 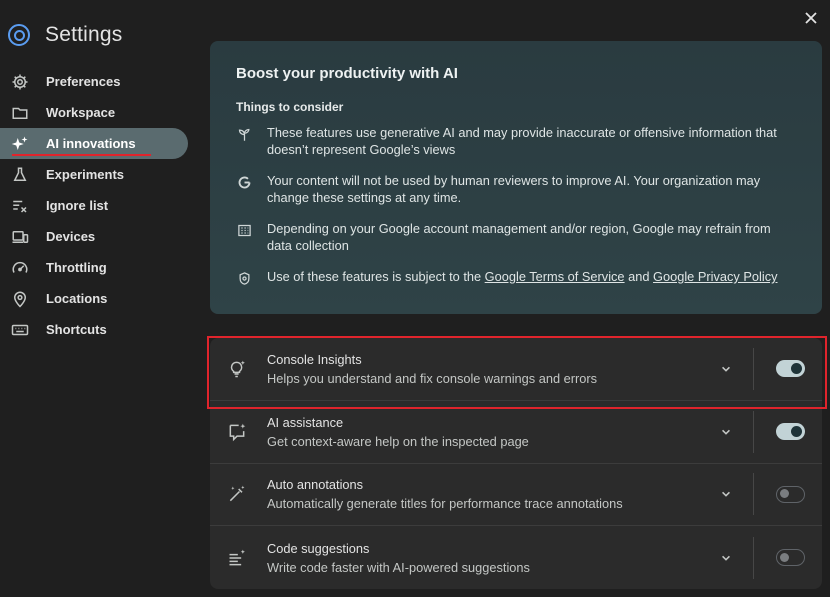 What do you see at coordinates (244, 182) in the screenshot?
I see `google-g-icon` at bounding box center [244, 182].